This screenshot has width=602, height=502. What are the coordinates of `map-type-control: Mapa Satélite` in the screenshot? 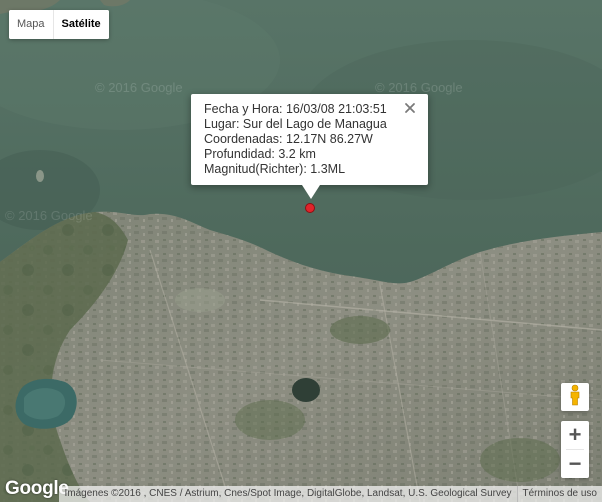 It's located at (59, 24).